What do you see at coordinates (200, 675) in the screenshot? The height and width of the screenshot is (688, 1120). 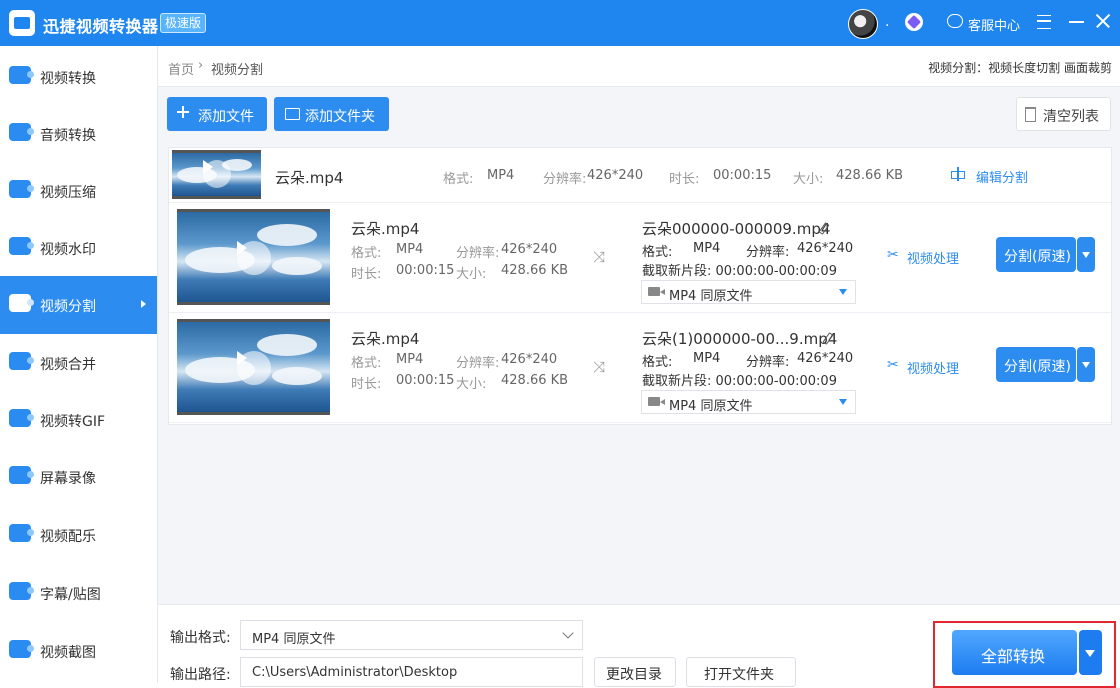 I see `output-path-label: 输出路径:` at bounding box center [200, 675].